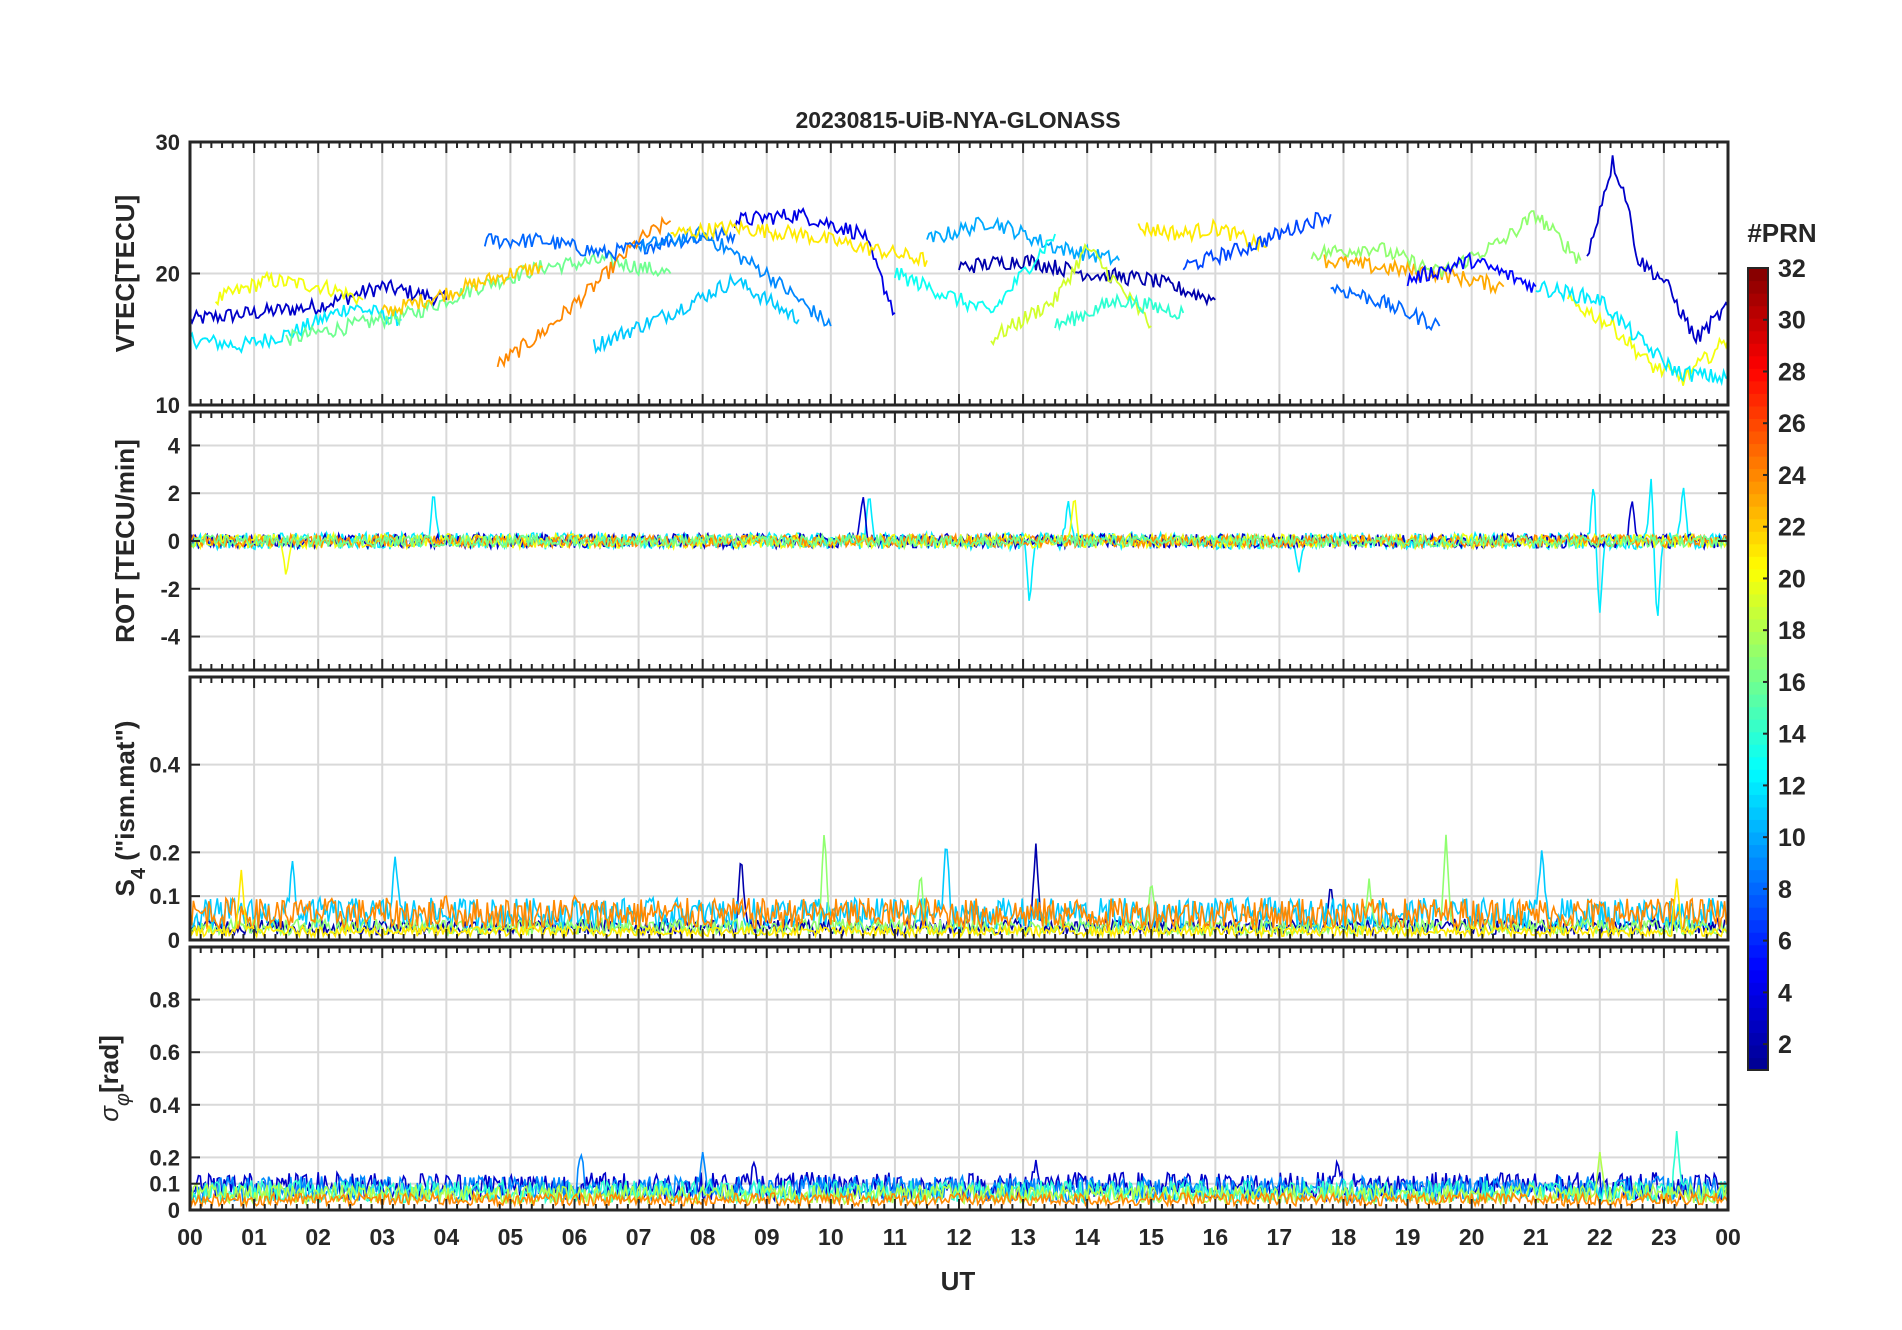 The width and height of the screenshot is (1902, 1330). Describe the element at coordinates (1792, 372) in the screenshot. I see `colorbar-tick-label: 28` at that location.